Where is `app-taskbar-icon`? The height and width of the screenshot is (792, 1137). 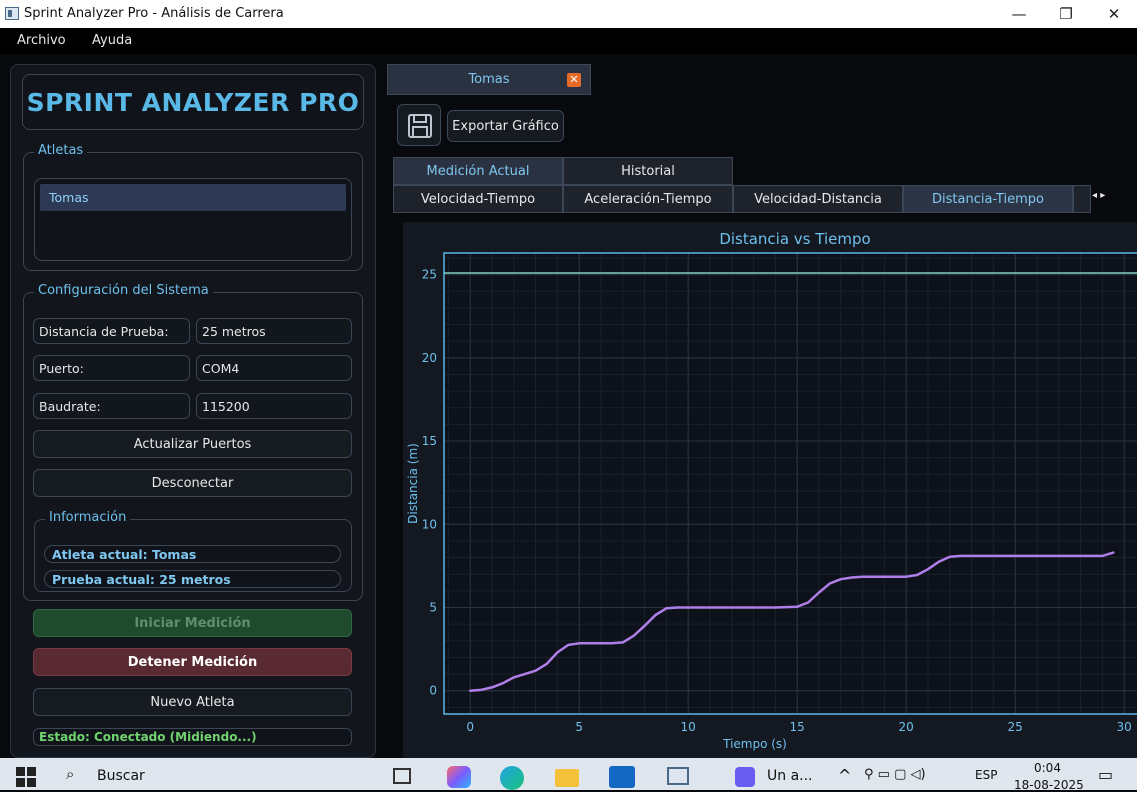 app-taskbar-icon is located at coordinates (678, 776).